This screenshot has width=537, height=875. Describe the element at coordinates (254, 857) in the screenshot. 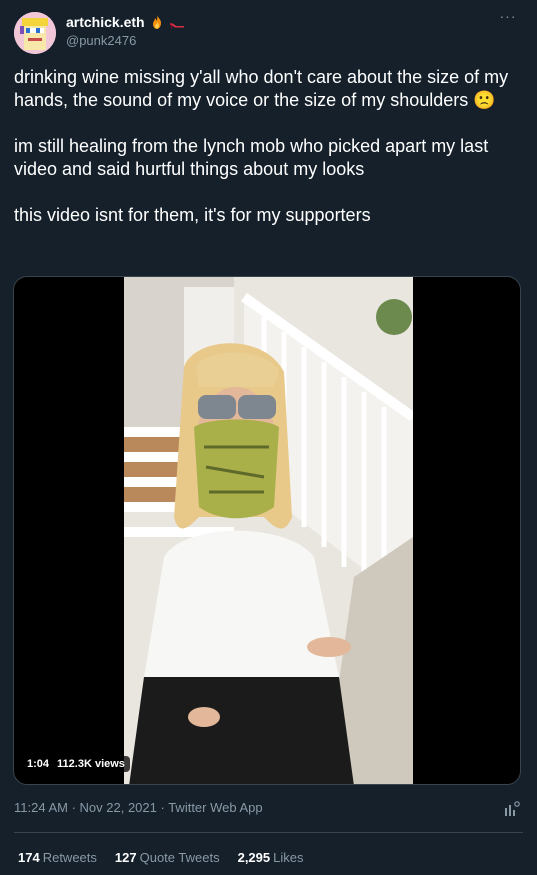

I see `likes-count: 2,295` at that location.